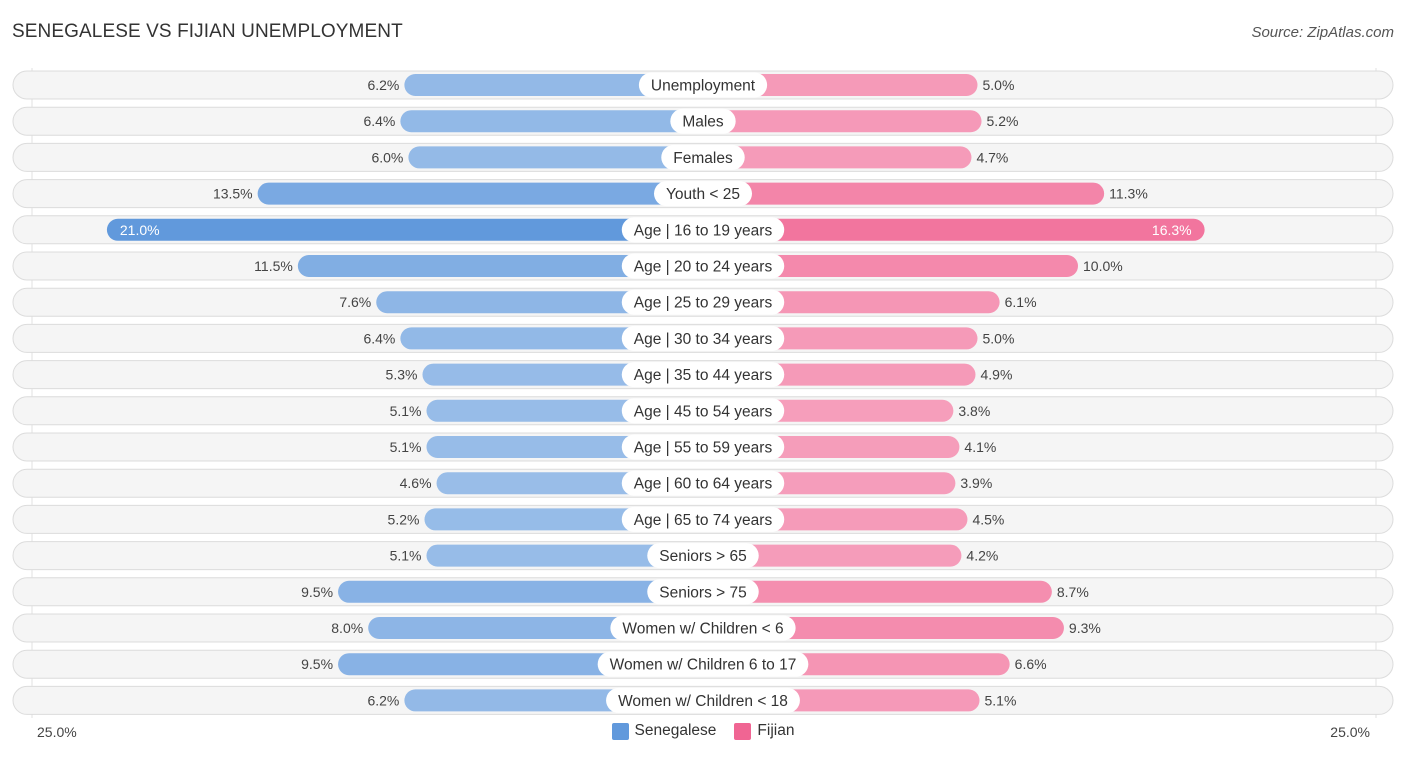  What do you see at coordinates (703, 701) in the screenshot?
I see `category-label: Women w/ Children < 18` at bounding box center [703, 701].